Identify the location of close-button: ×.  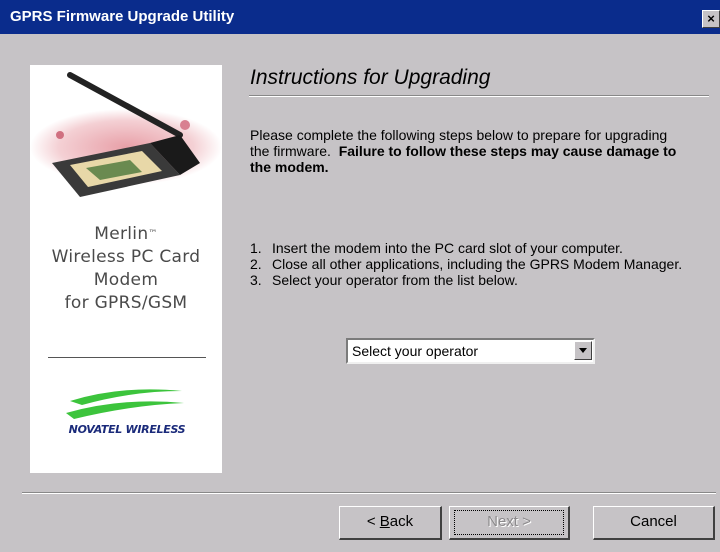
(711, 19).